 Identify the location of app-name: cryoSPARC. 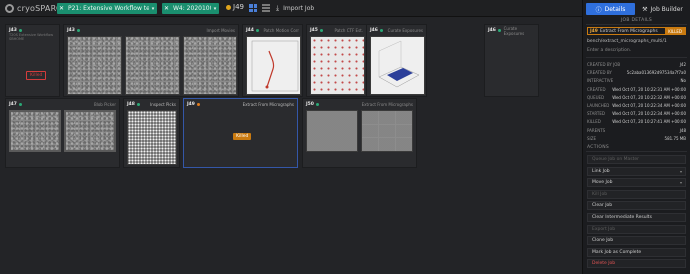
(39, 8).